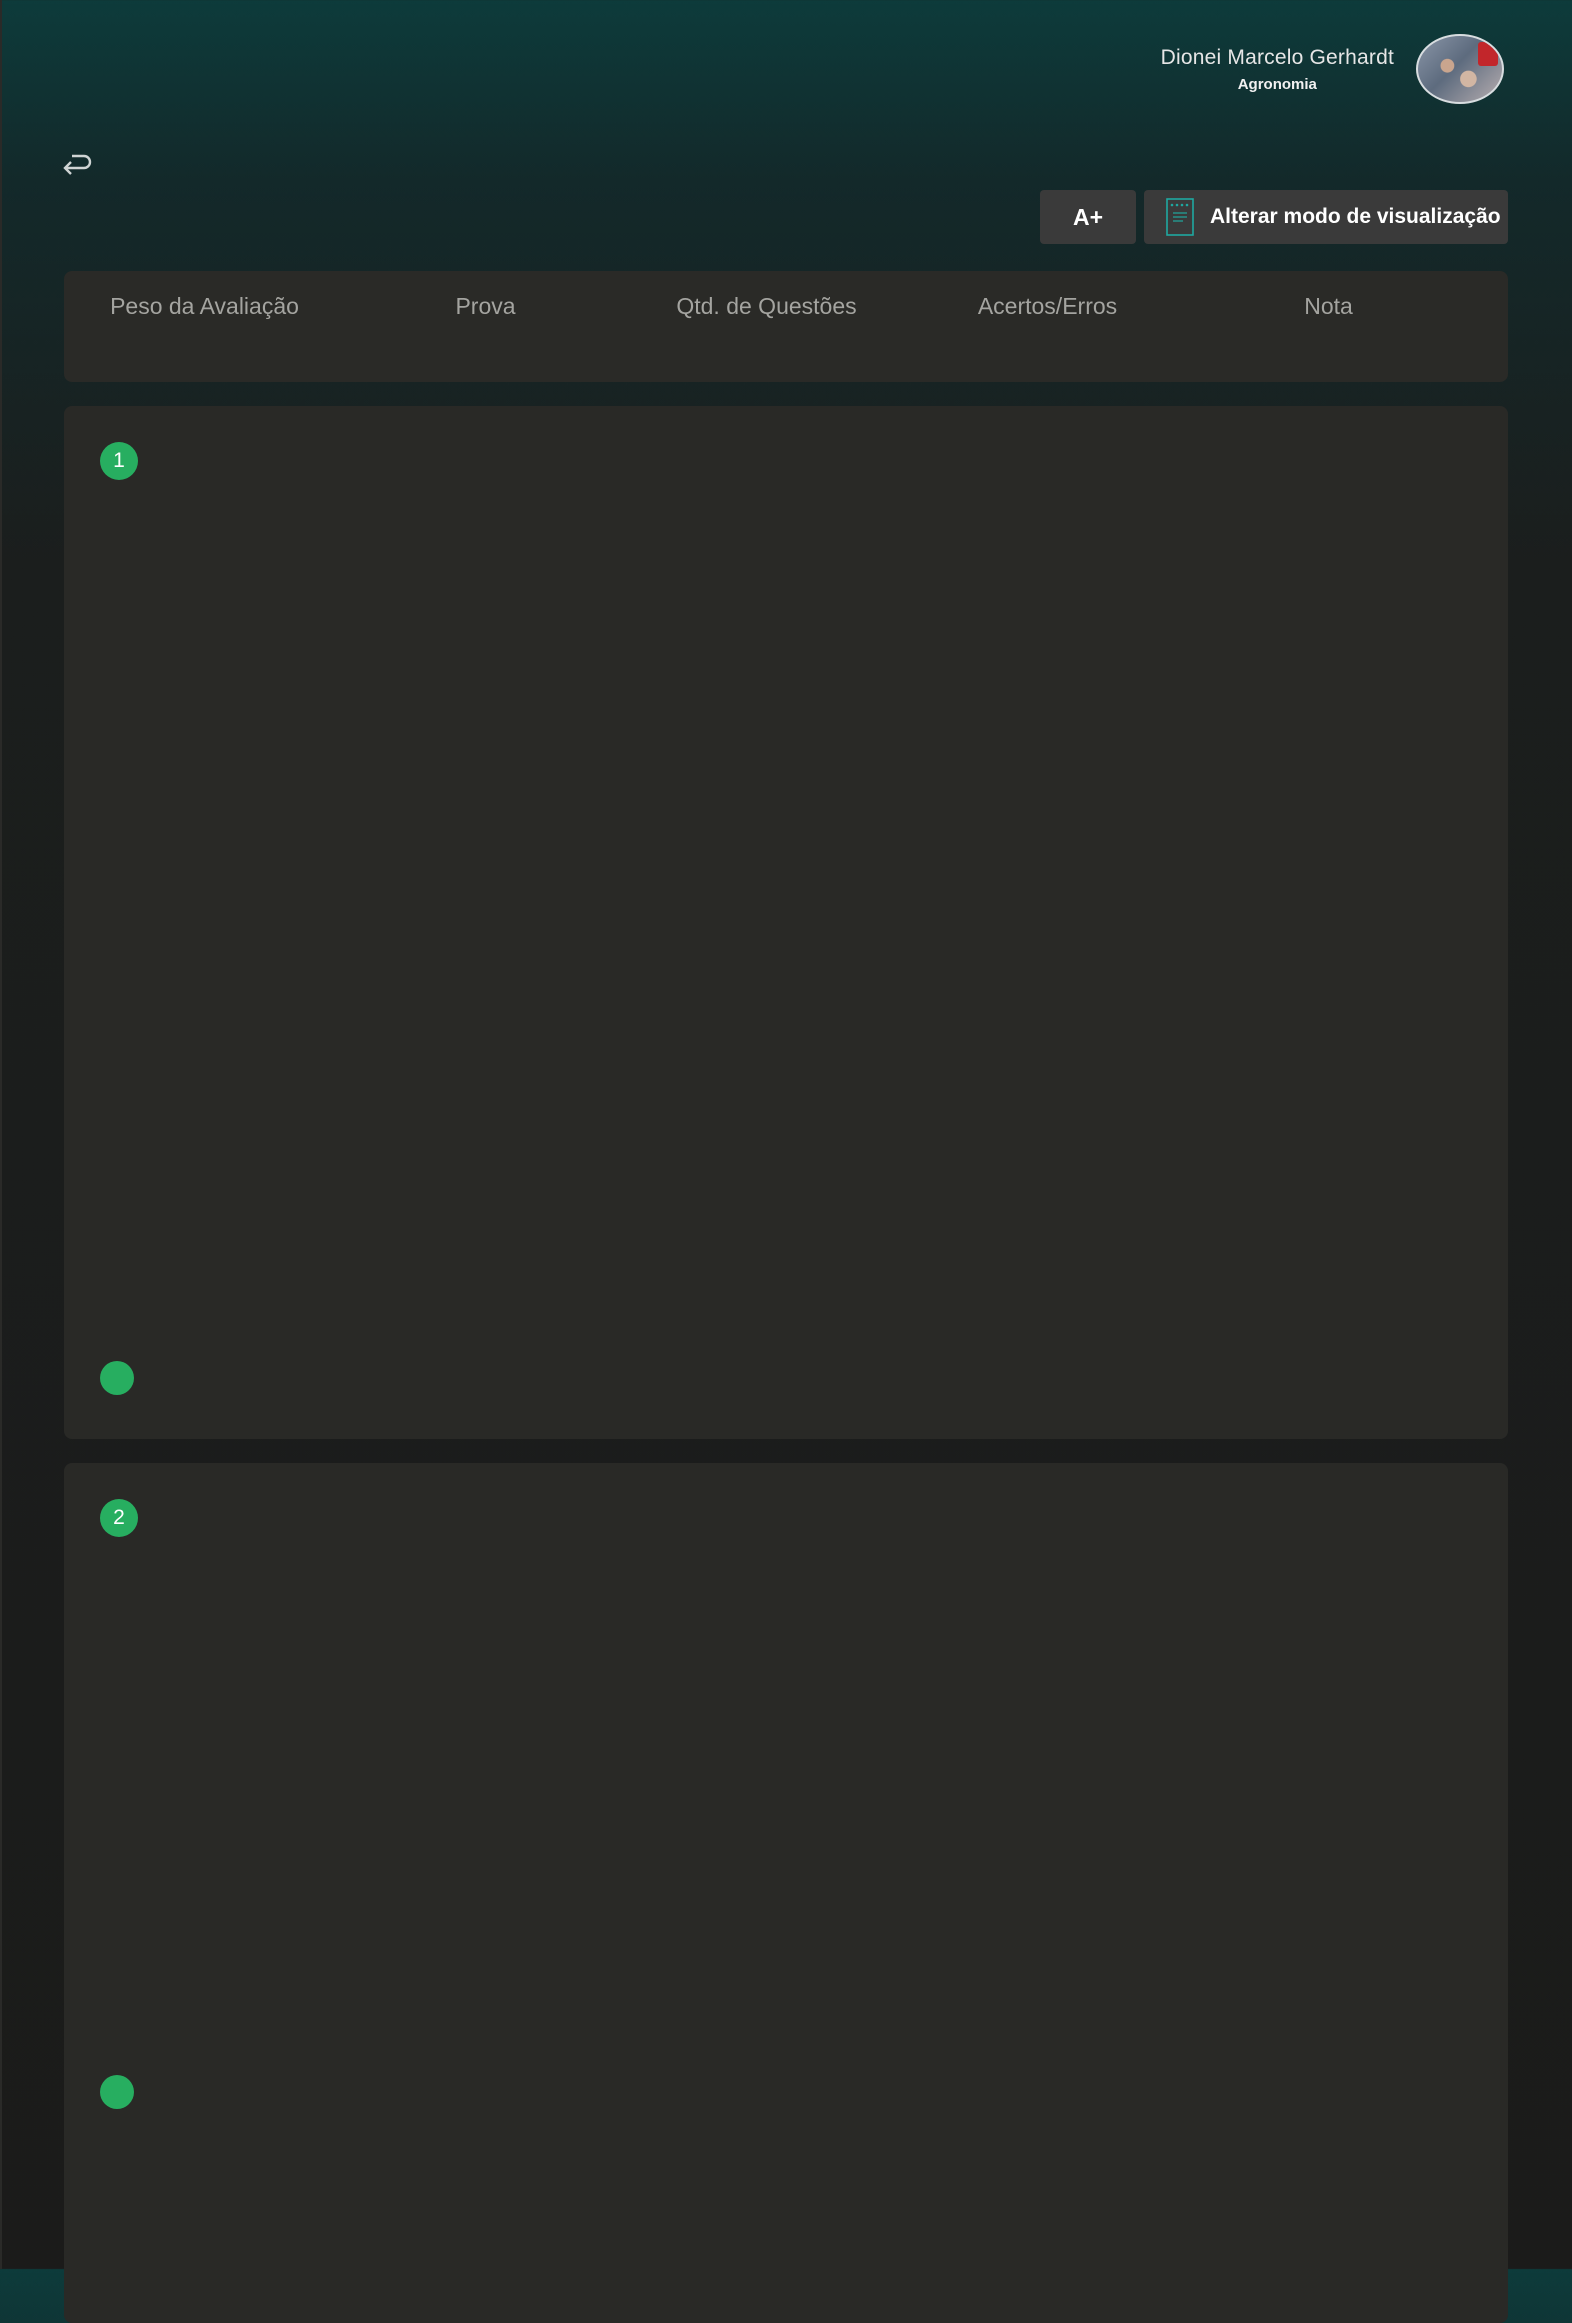  What do you see at coordinates (766, 306) in the screenshot?
I see `column-header-question-count: Qtd. de Questões` at bounding box center [766, 306].